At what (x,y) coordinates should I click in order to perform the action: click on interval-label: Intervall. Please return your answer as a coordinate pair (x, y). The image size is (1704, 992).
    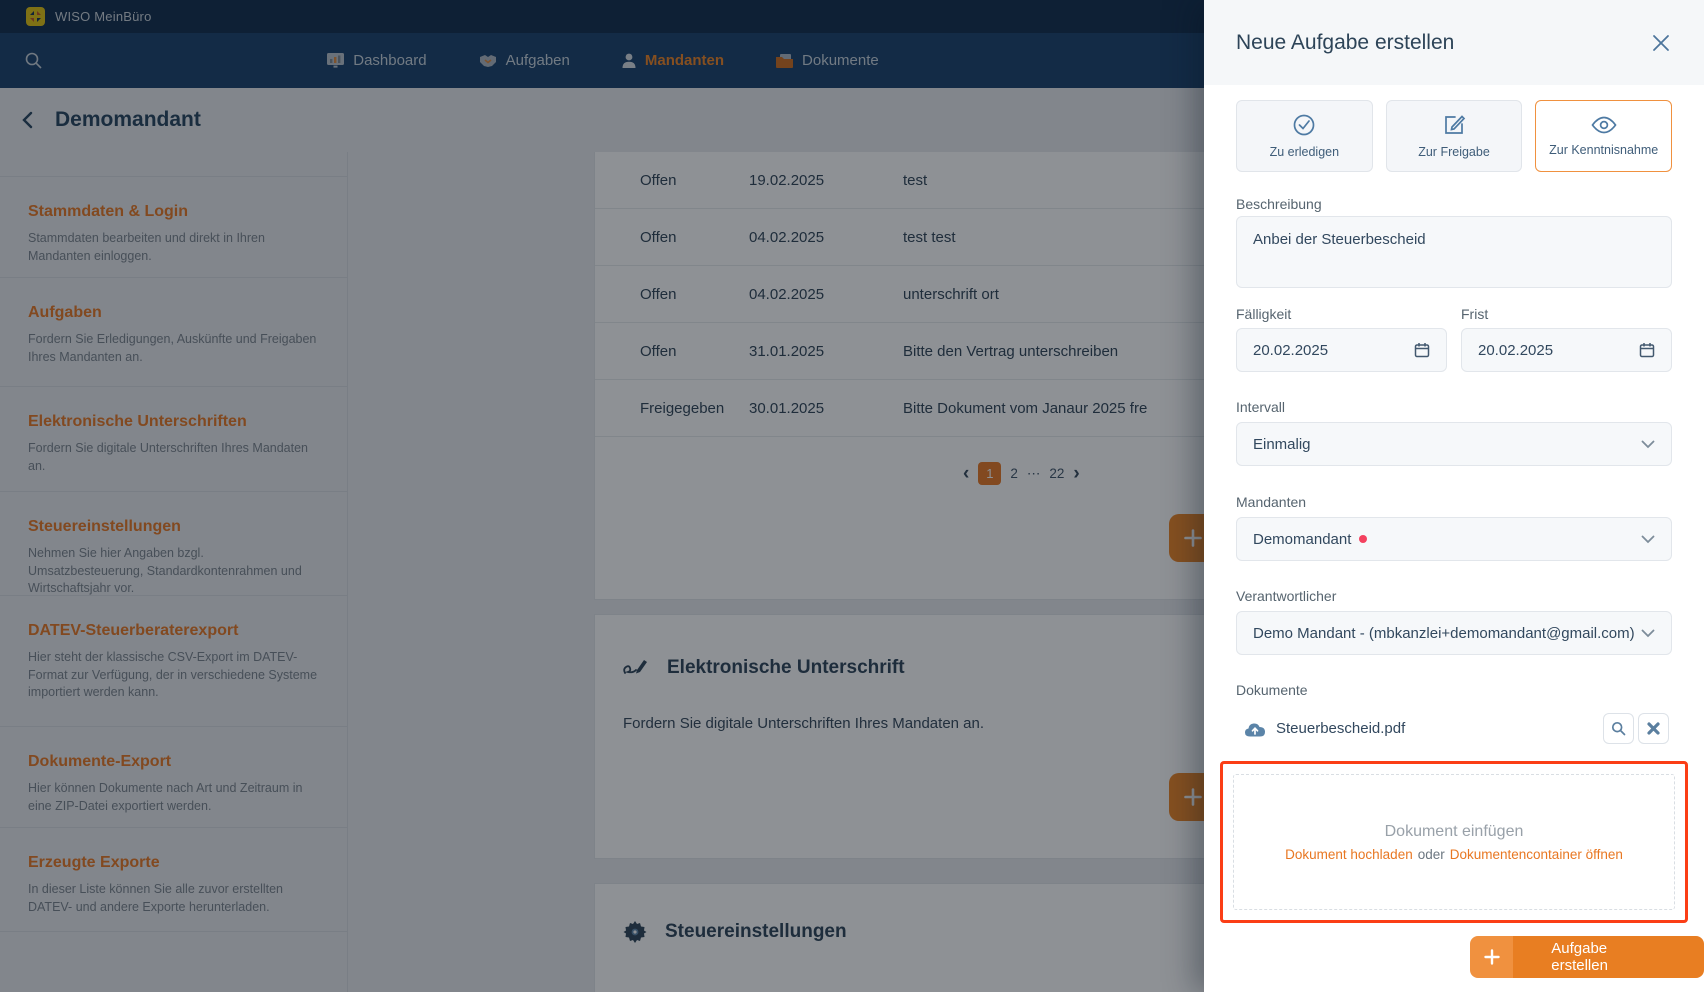
    Looking at the image, I should click on (1261, 407).